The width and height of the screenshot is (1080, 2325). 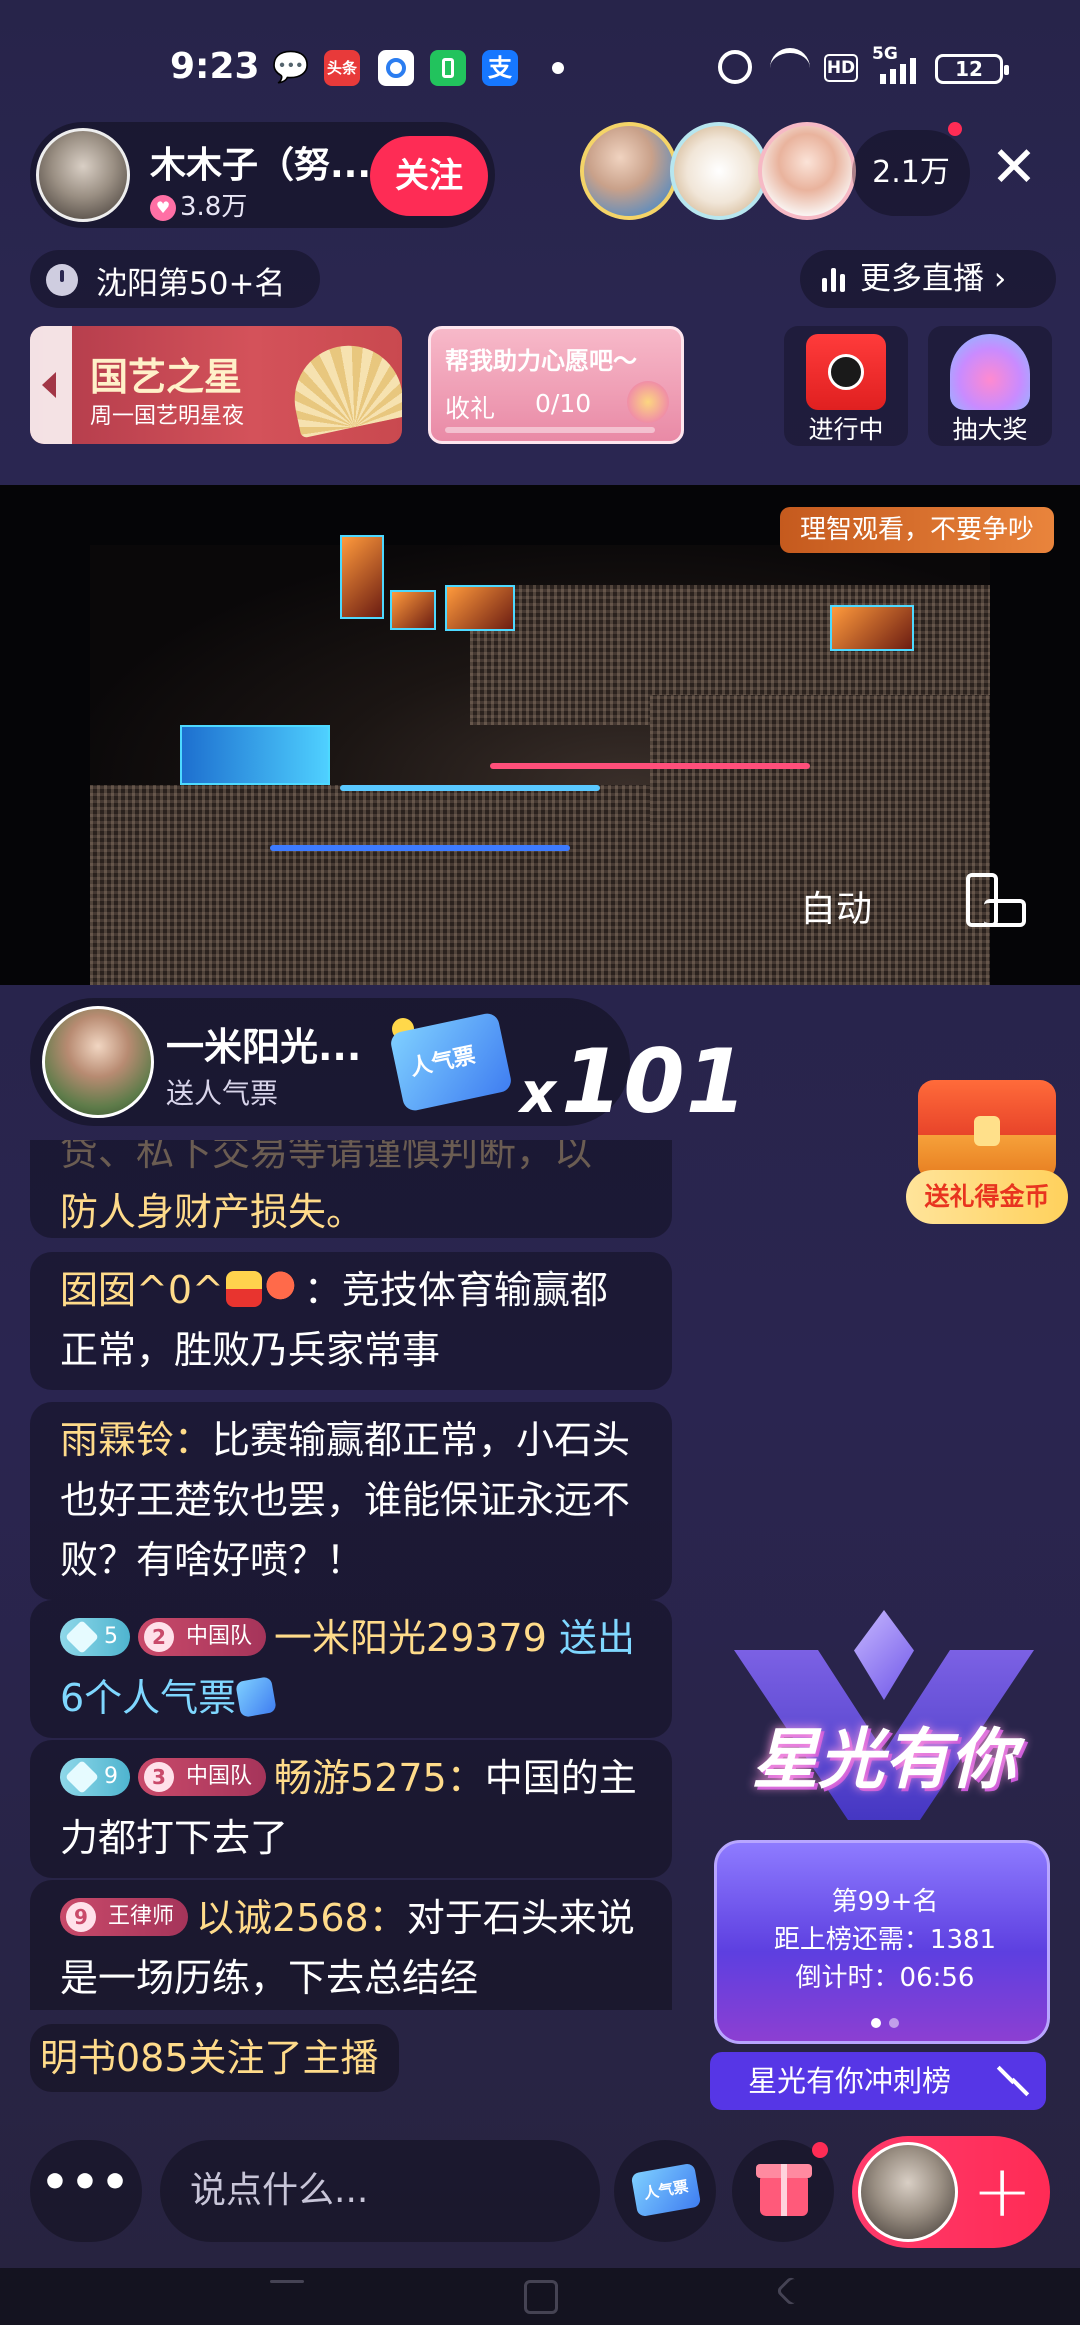 What do you see at coordinates (98, 1062) in the screenshot?
I see `gift-sender-avatar` at bounding box center [98, 1062].